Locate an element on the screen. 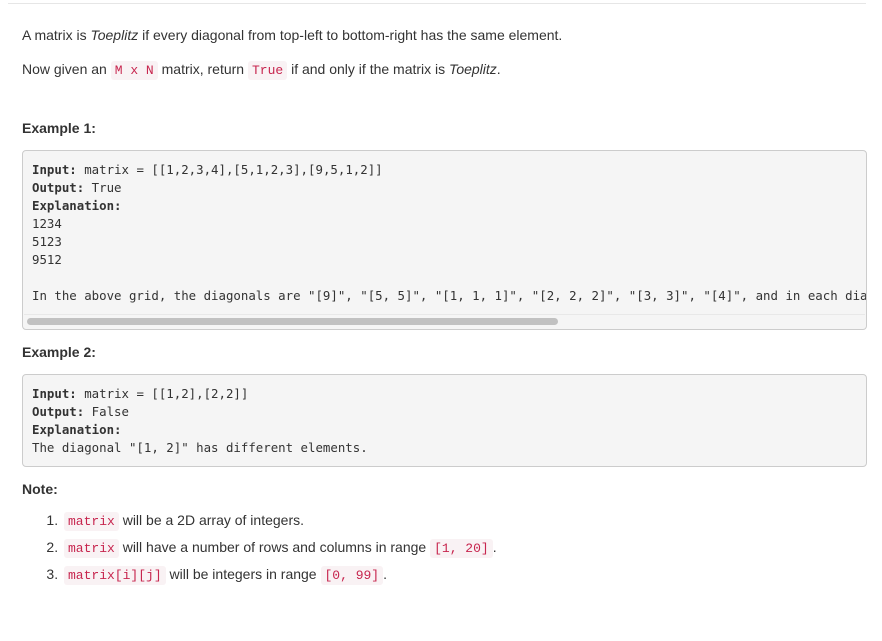 The image size is (882, 641). input-value: matrix = [[1,2,3,4],[5,1,2,3],[9,5,1,2]] is located at coordinates (229, 169).